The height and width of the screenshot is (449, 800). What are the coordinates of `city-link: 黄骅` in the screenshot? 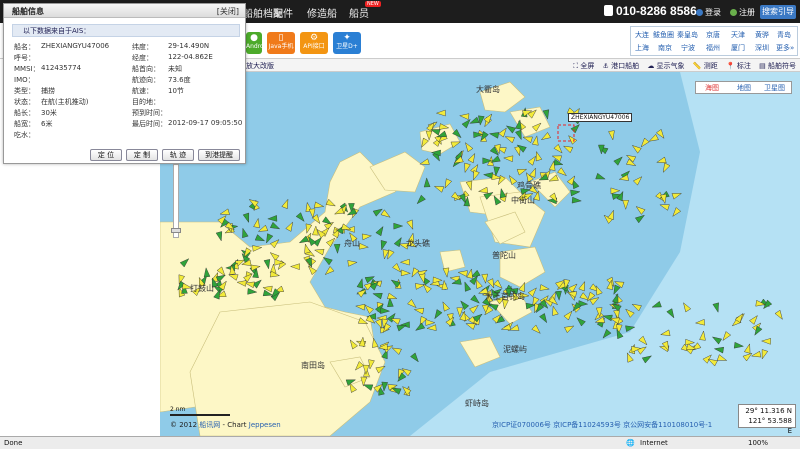 It's located at (762, 35).